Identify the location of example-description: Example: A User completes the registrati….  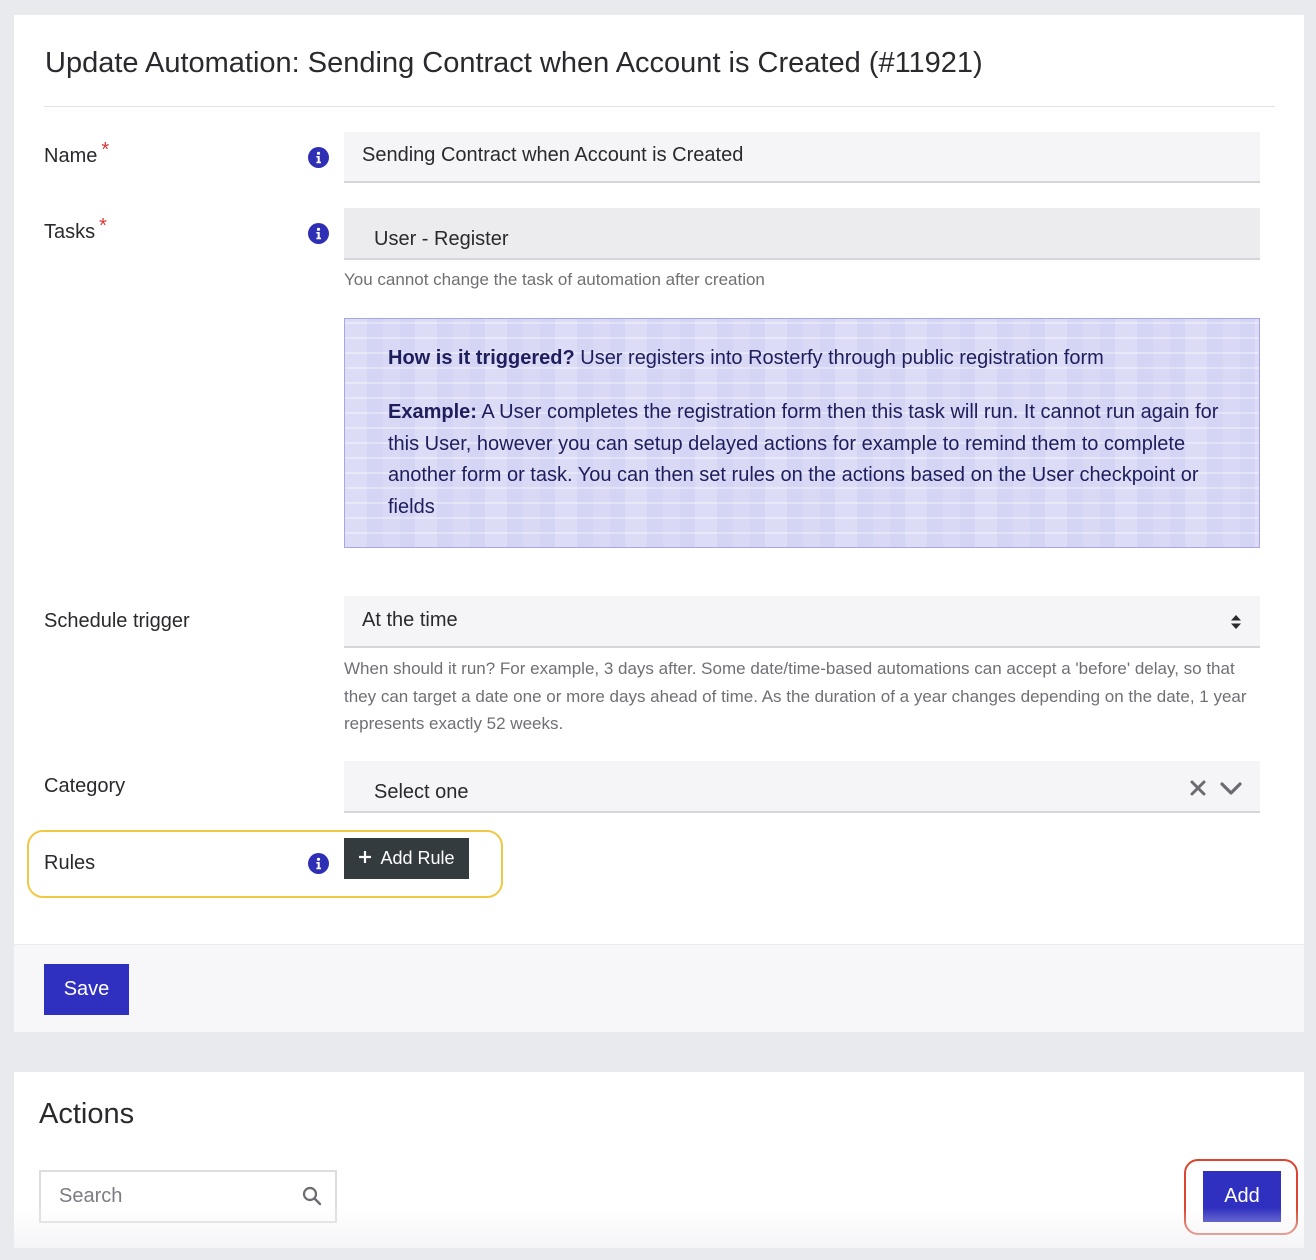
(813, 460).